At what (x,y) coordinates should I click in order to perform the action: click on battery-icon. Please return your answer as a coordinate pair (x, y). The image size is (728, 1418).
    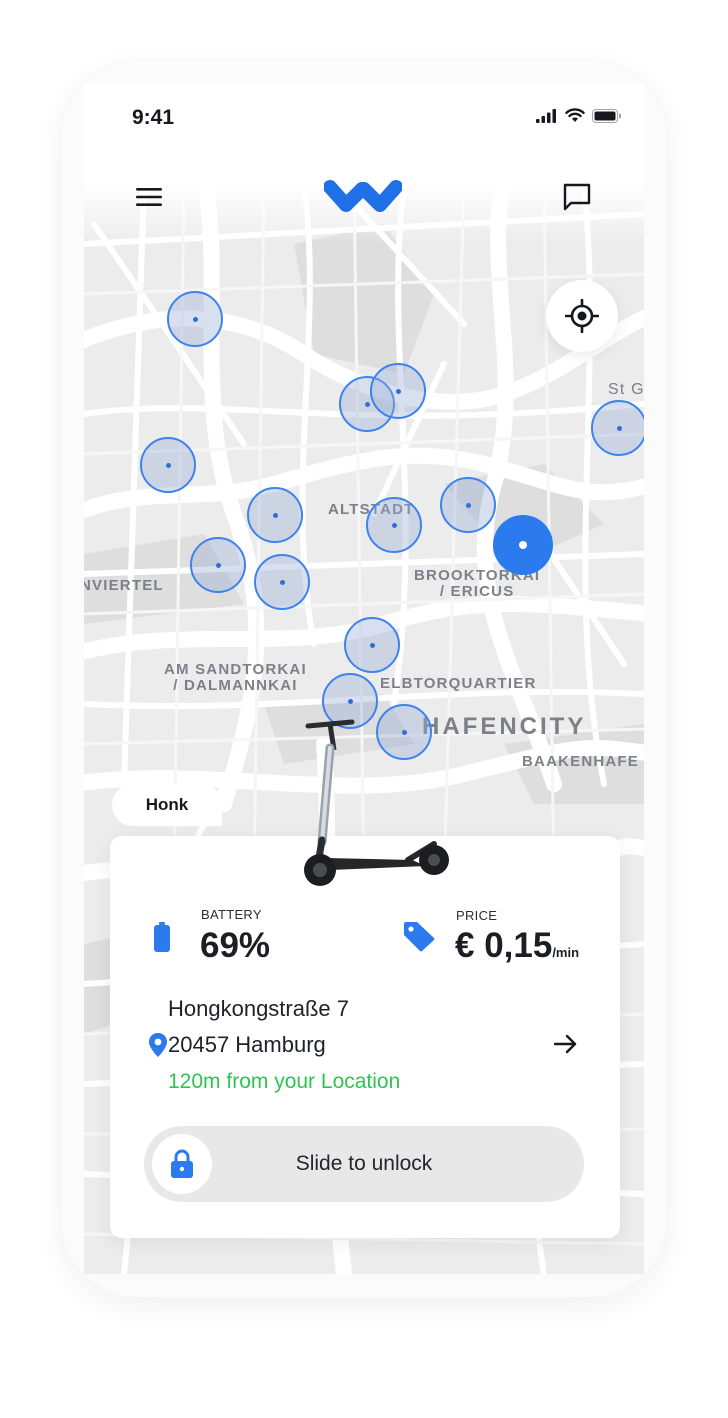
    Looking at the image, I should click on (162, 937).